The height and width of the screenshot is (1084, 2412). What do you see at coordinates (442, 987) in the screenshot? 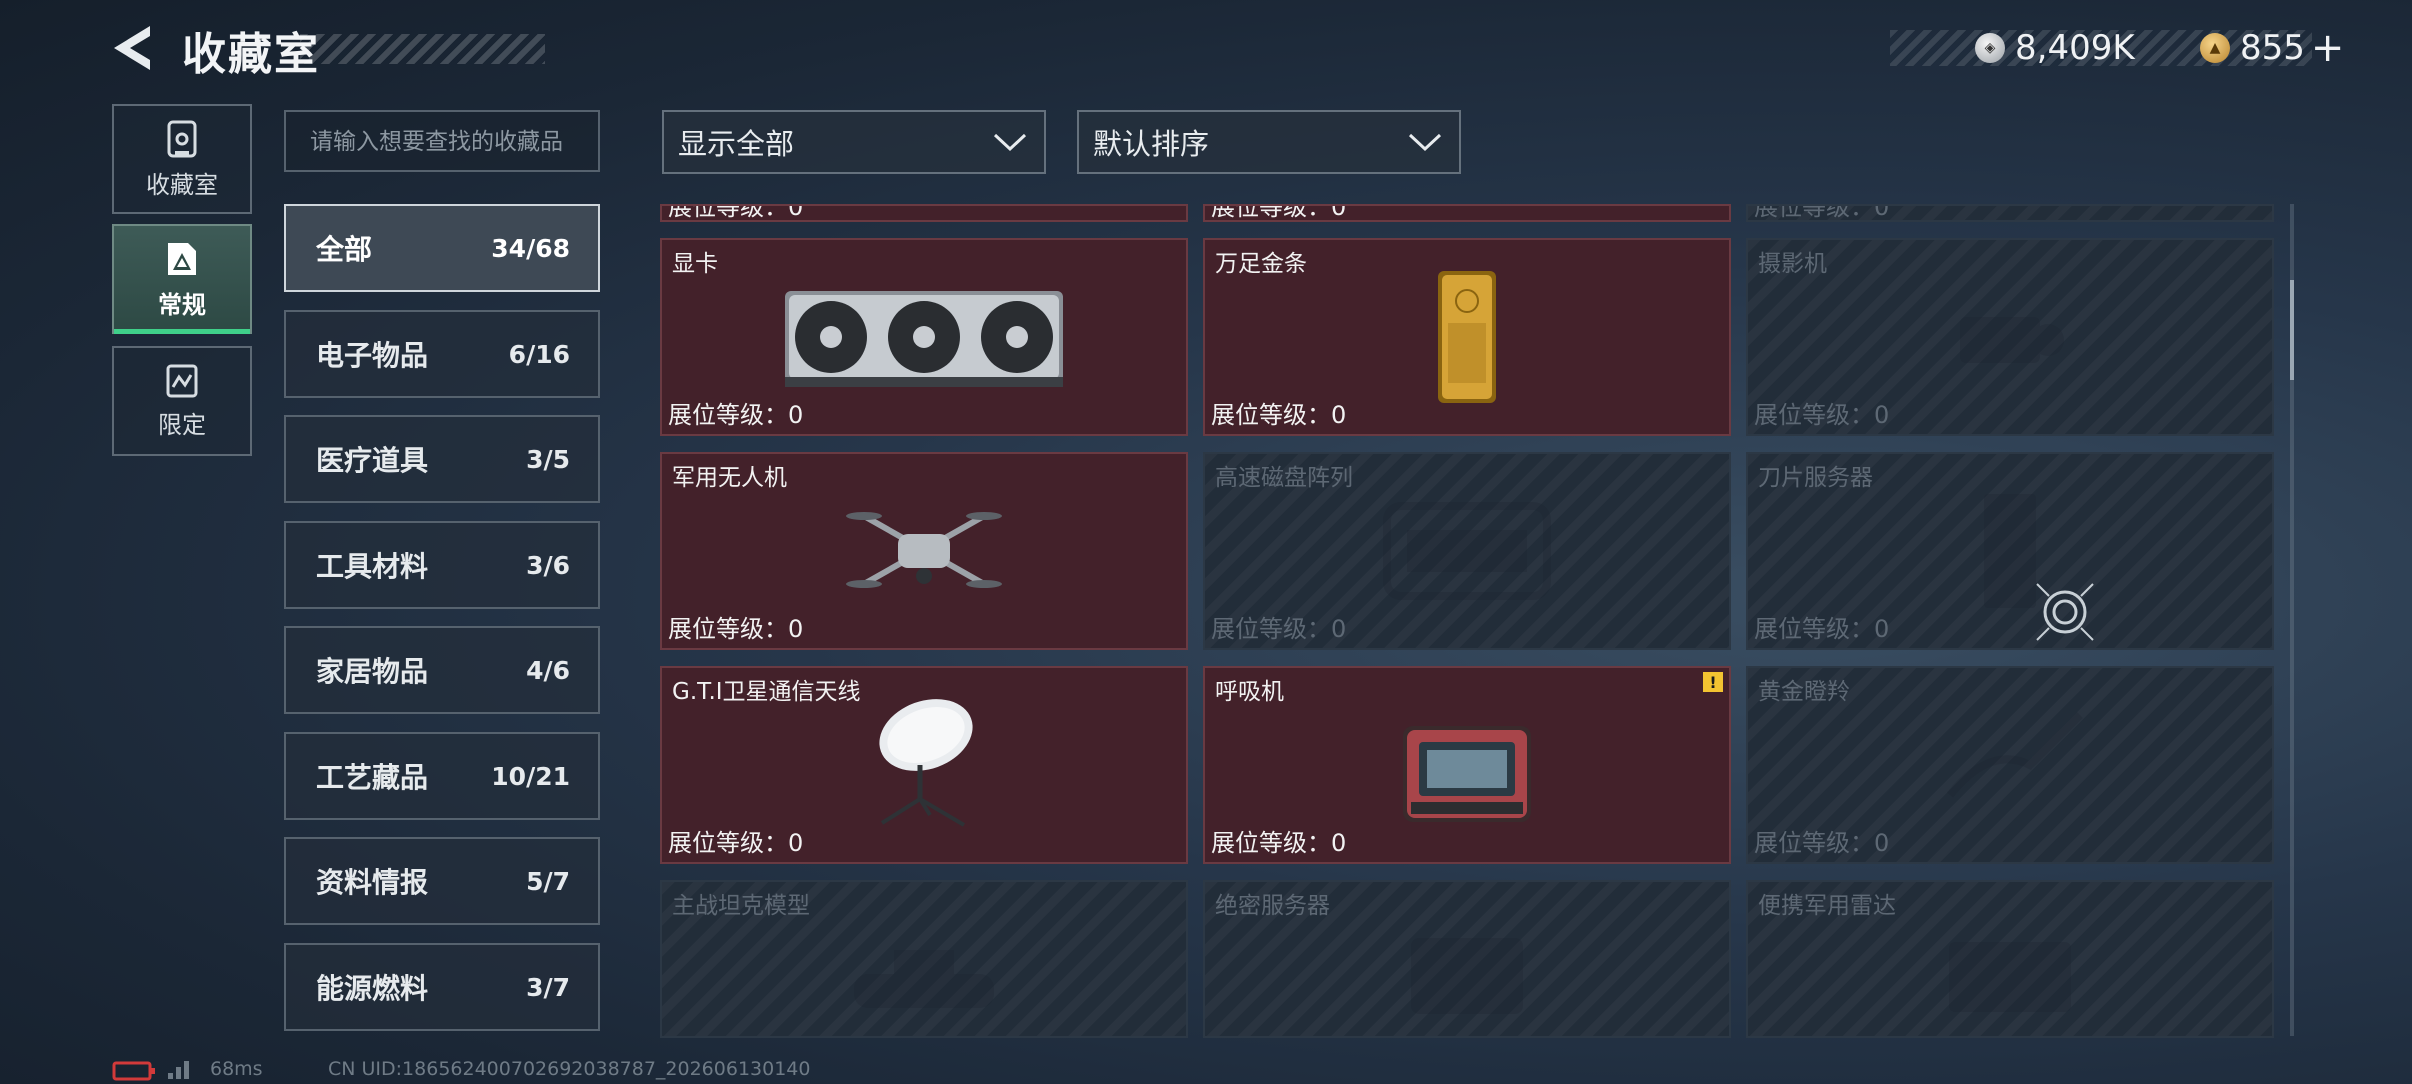
I see `category-energy: 能源燃料 3/7` at bounding box center [442, 987].